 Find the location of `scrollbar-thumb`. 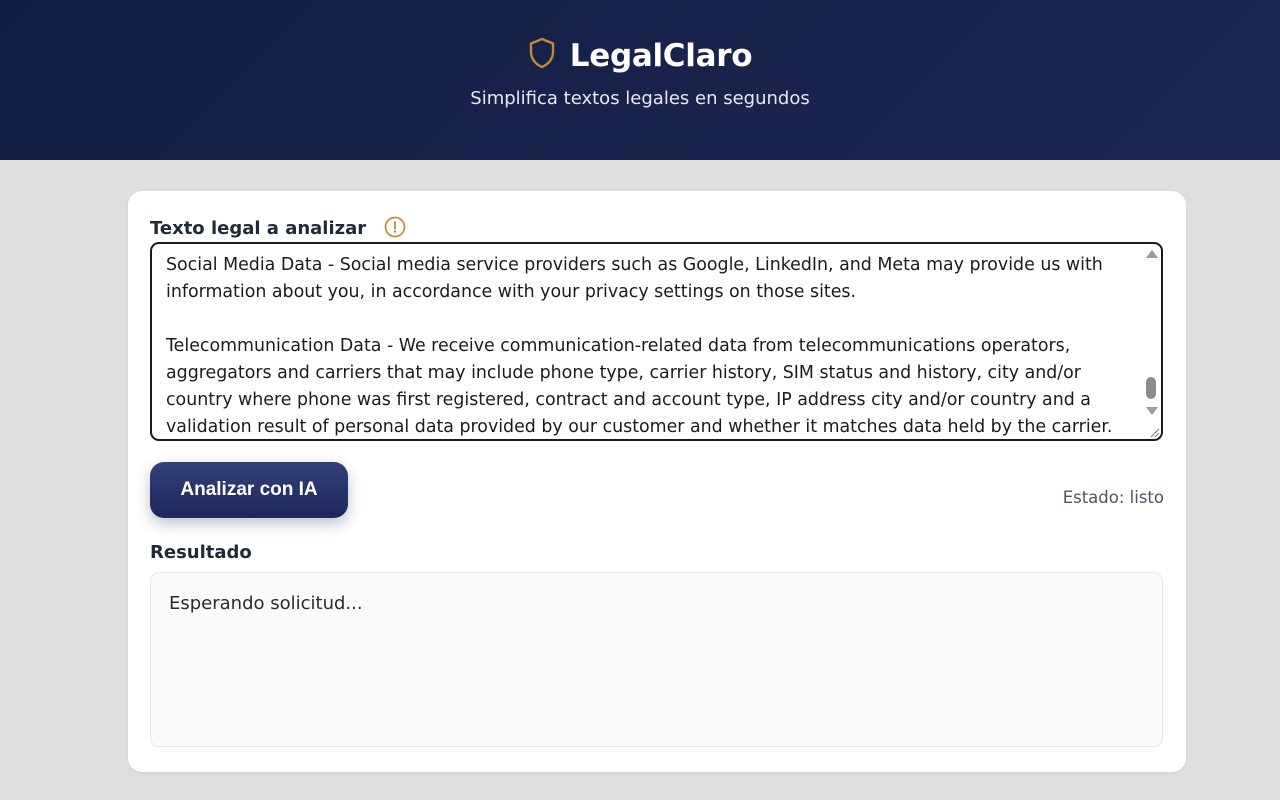

scrollbar-thumb is located at coordinates (1151, 388).